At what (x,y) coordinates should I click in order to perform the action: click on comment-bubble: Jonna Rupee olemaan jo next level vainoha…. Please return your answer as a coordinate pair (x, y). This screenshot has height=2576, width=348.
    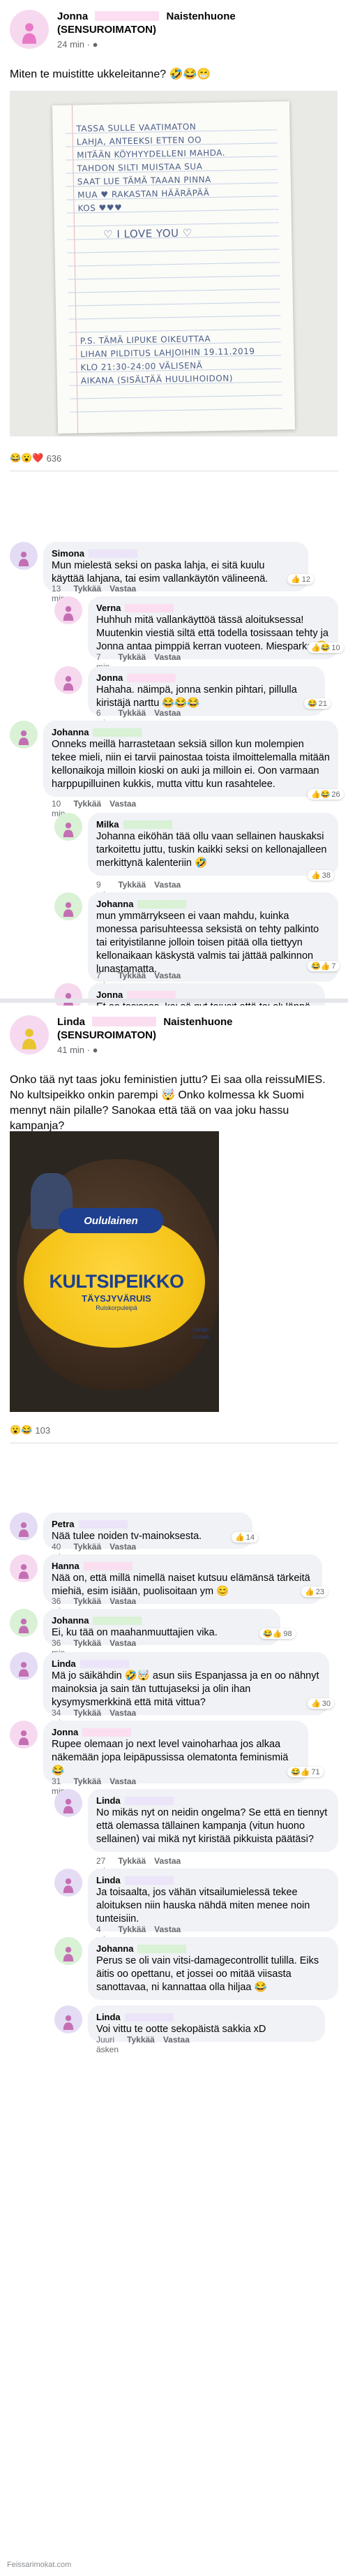
    Looking at the image, I should click on (175, 1752).